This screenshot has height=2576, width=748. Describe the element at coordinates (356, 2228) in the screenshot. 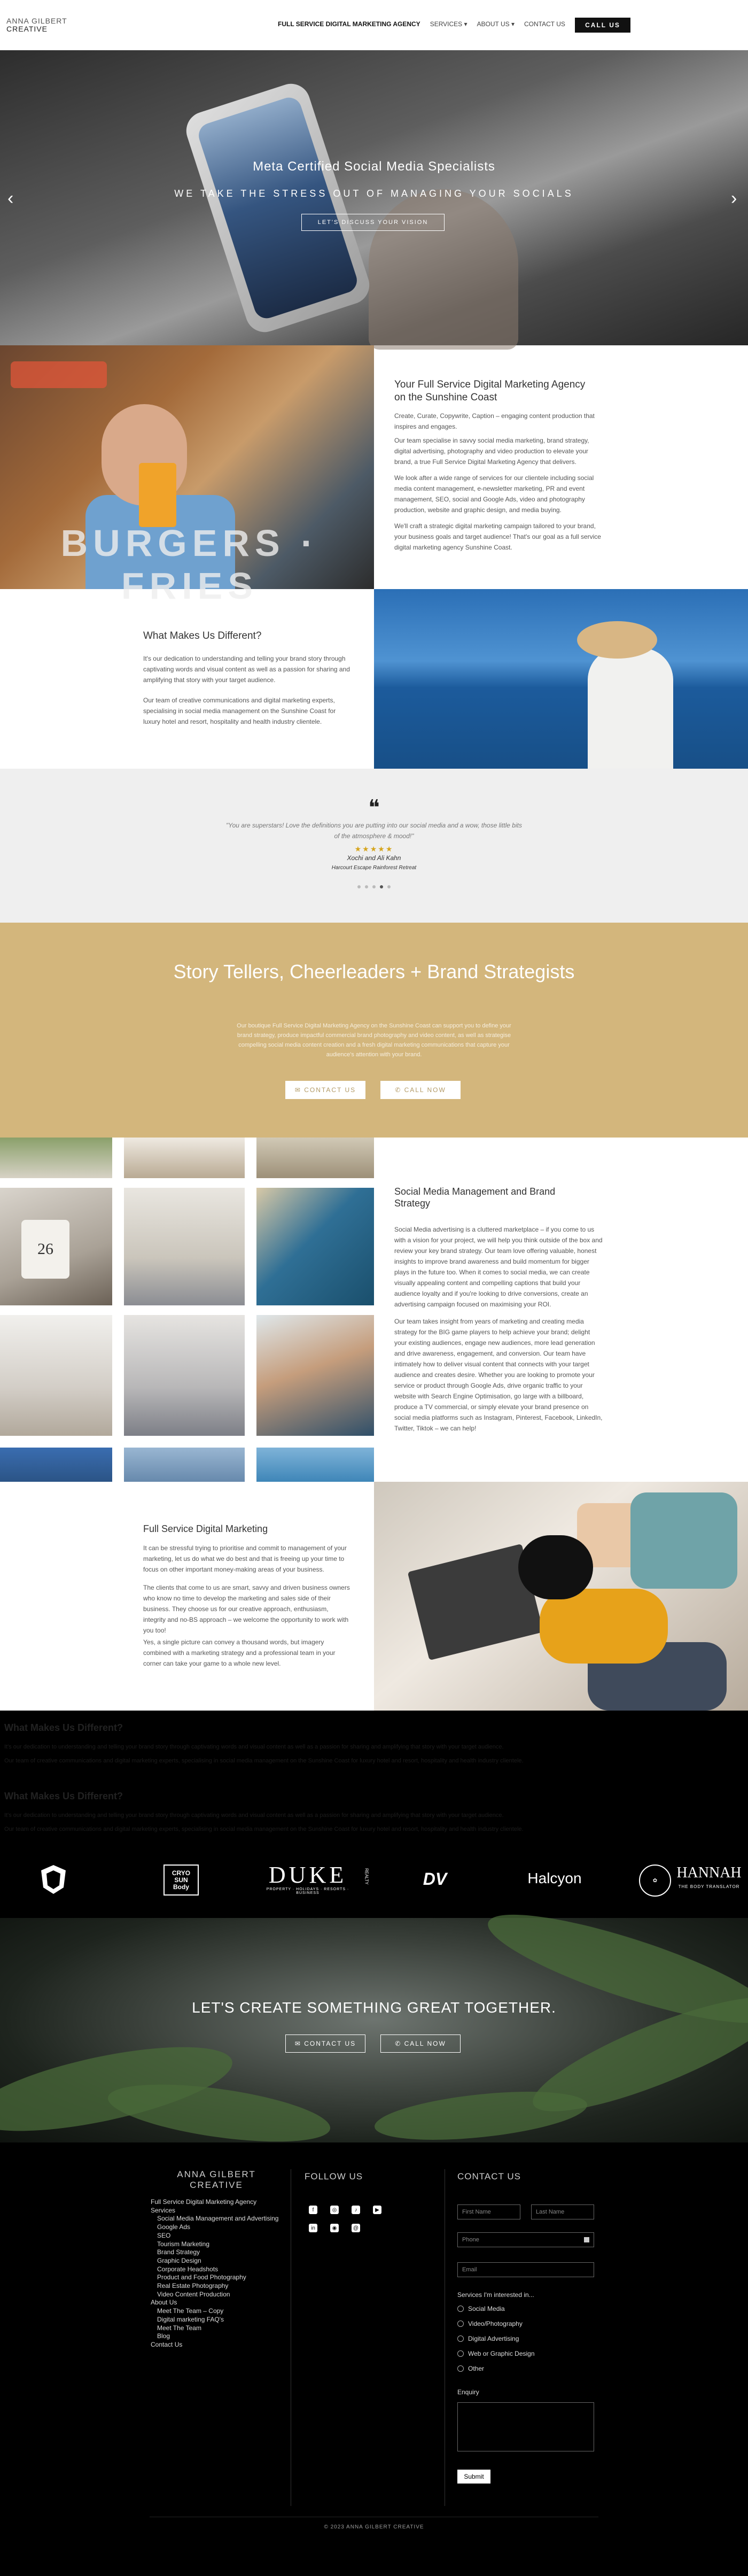

I see `threads-icon: @` at that location.